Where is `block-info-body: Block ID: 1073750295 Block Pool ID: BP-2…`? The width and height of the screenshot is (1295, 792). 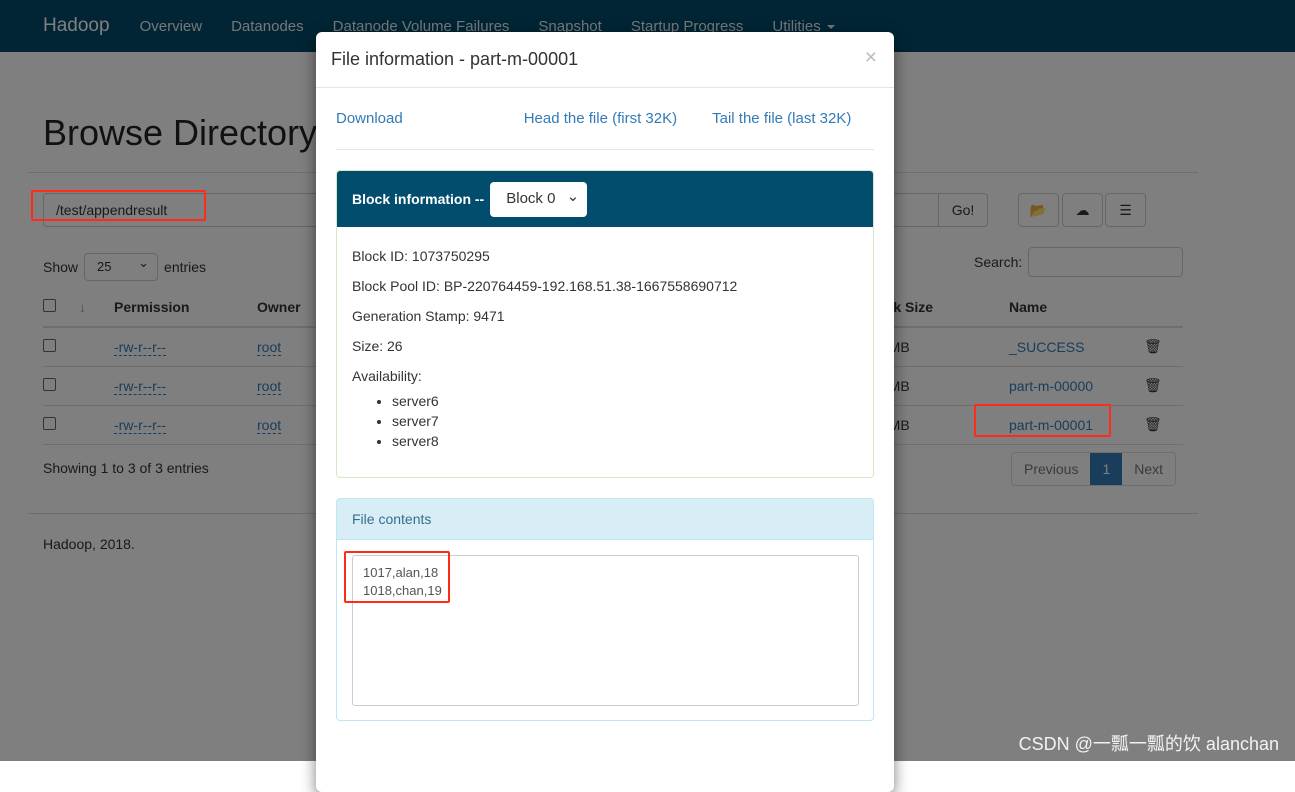
block-info-body: Block ID: 1073750295 Block Pool ID: BP-2… is located at coordinates (605, 346).